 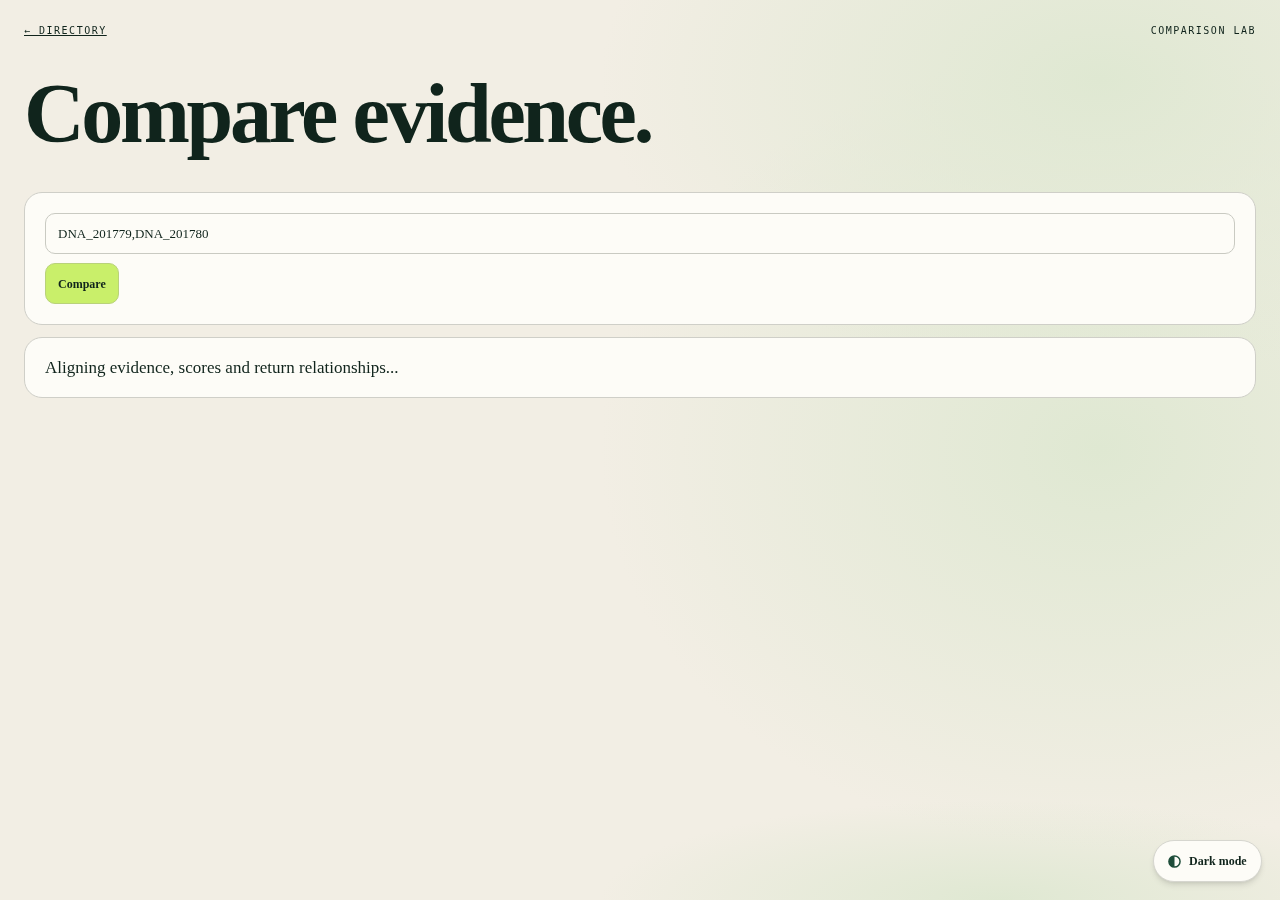 What do you see at coordinates (65, 30) in the screenshot?
I see `directory-link: ← DIRECTORY` at bounding box center [65, 30].